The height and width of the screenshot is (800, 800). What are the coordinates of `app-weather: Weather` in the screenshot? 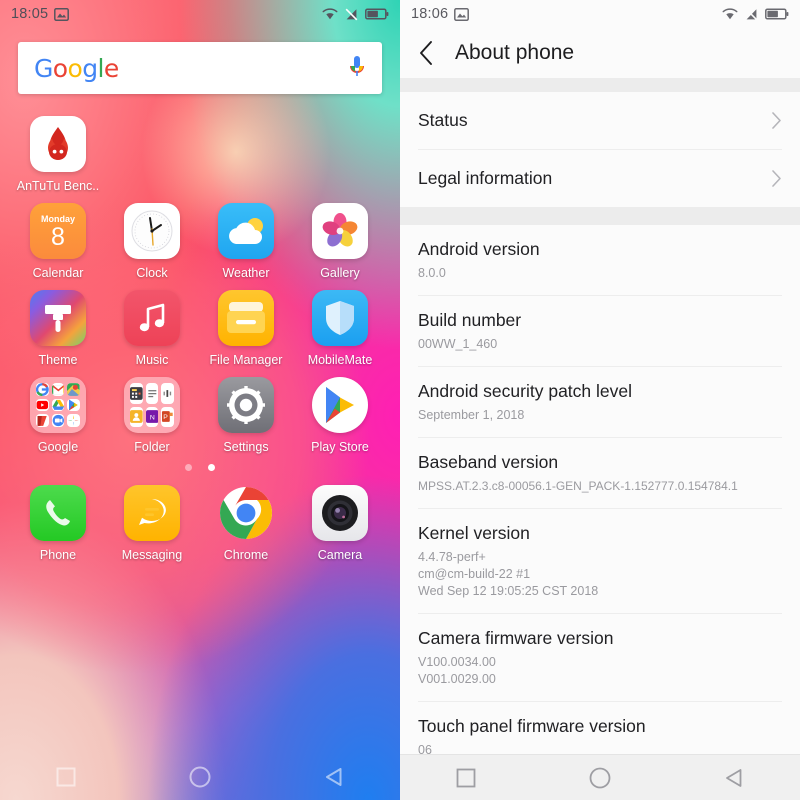 It's located at (246, 241).